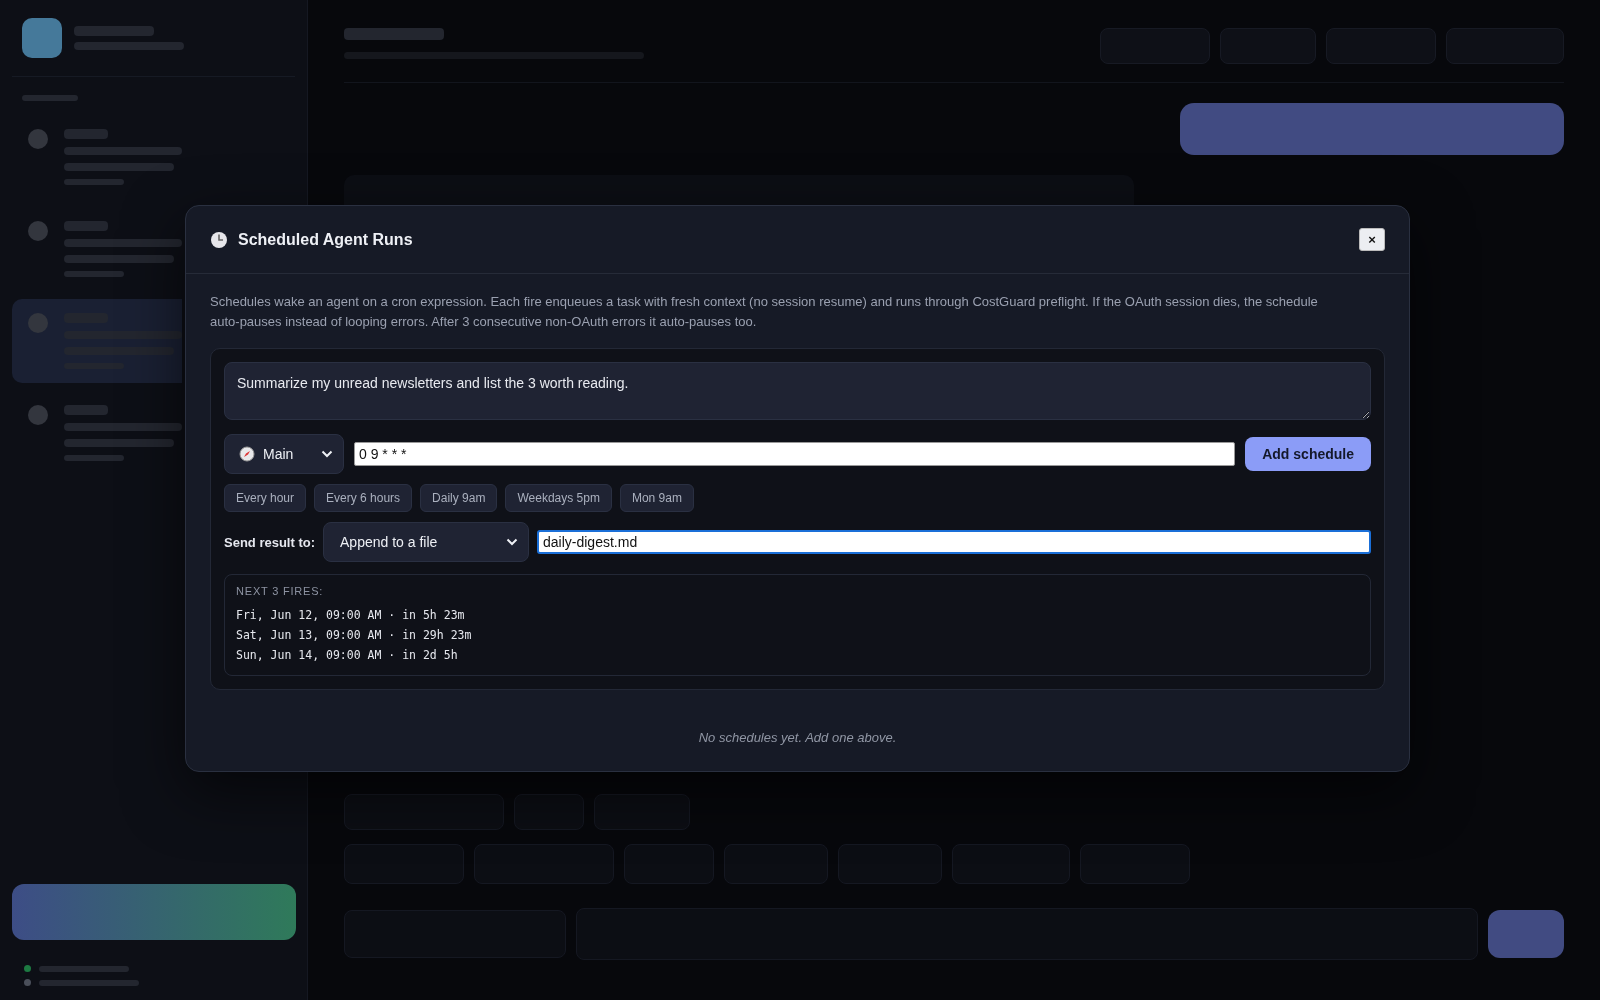  What do you see at coordinates (347, 655) in the screenshot?
I see `fire-time: Sun, Jun 14, 09:00 AM · in 2d 5h` at bounding box center [347, 655].